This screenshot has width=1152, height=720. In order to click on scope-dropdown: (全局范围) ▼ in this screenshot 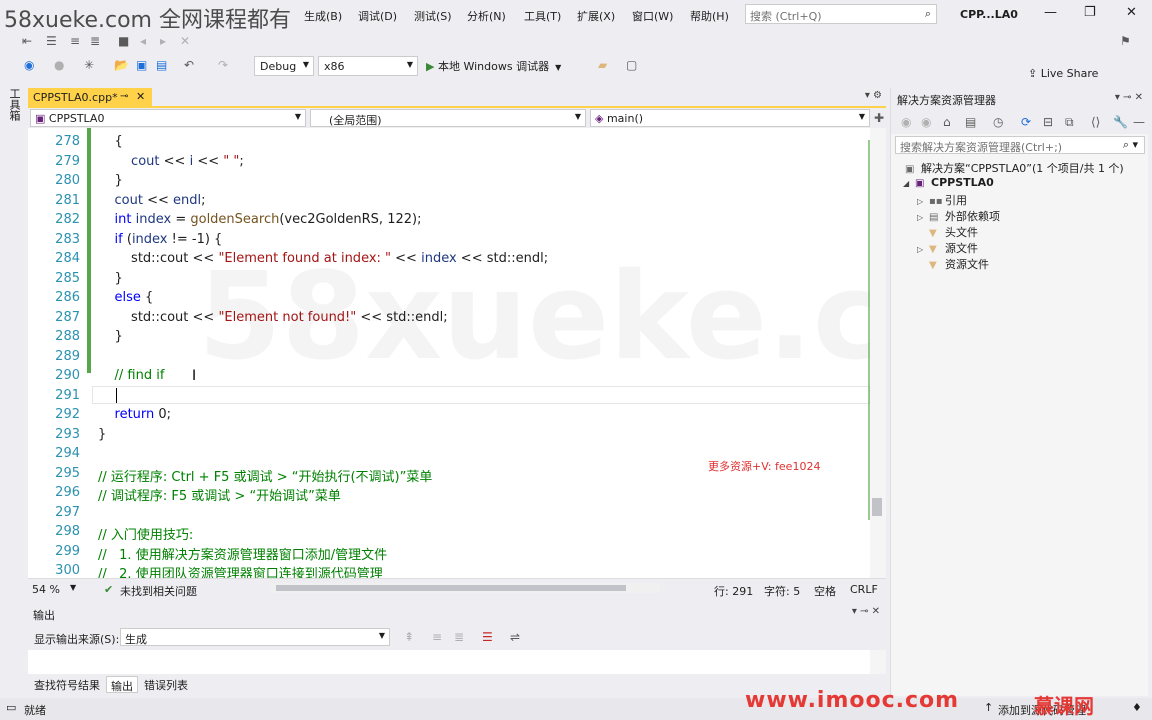, I will do `click(448, 118)`.